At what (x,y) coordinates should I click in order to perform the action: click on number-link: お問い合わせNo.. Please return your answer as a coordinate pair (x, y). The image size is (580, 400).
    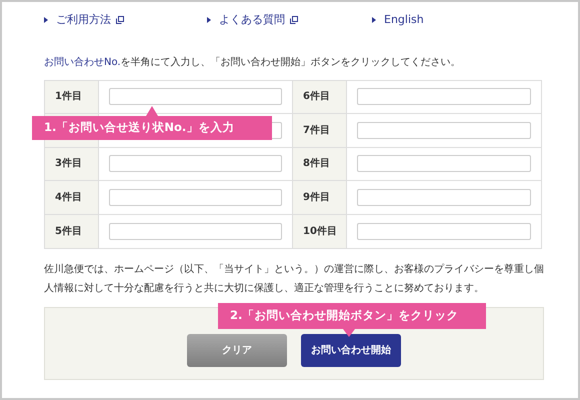
    Looking at the image, I should click on (82, 62).